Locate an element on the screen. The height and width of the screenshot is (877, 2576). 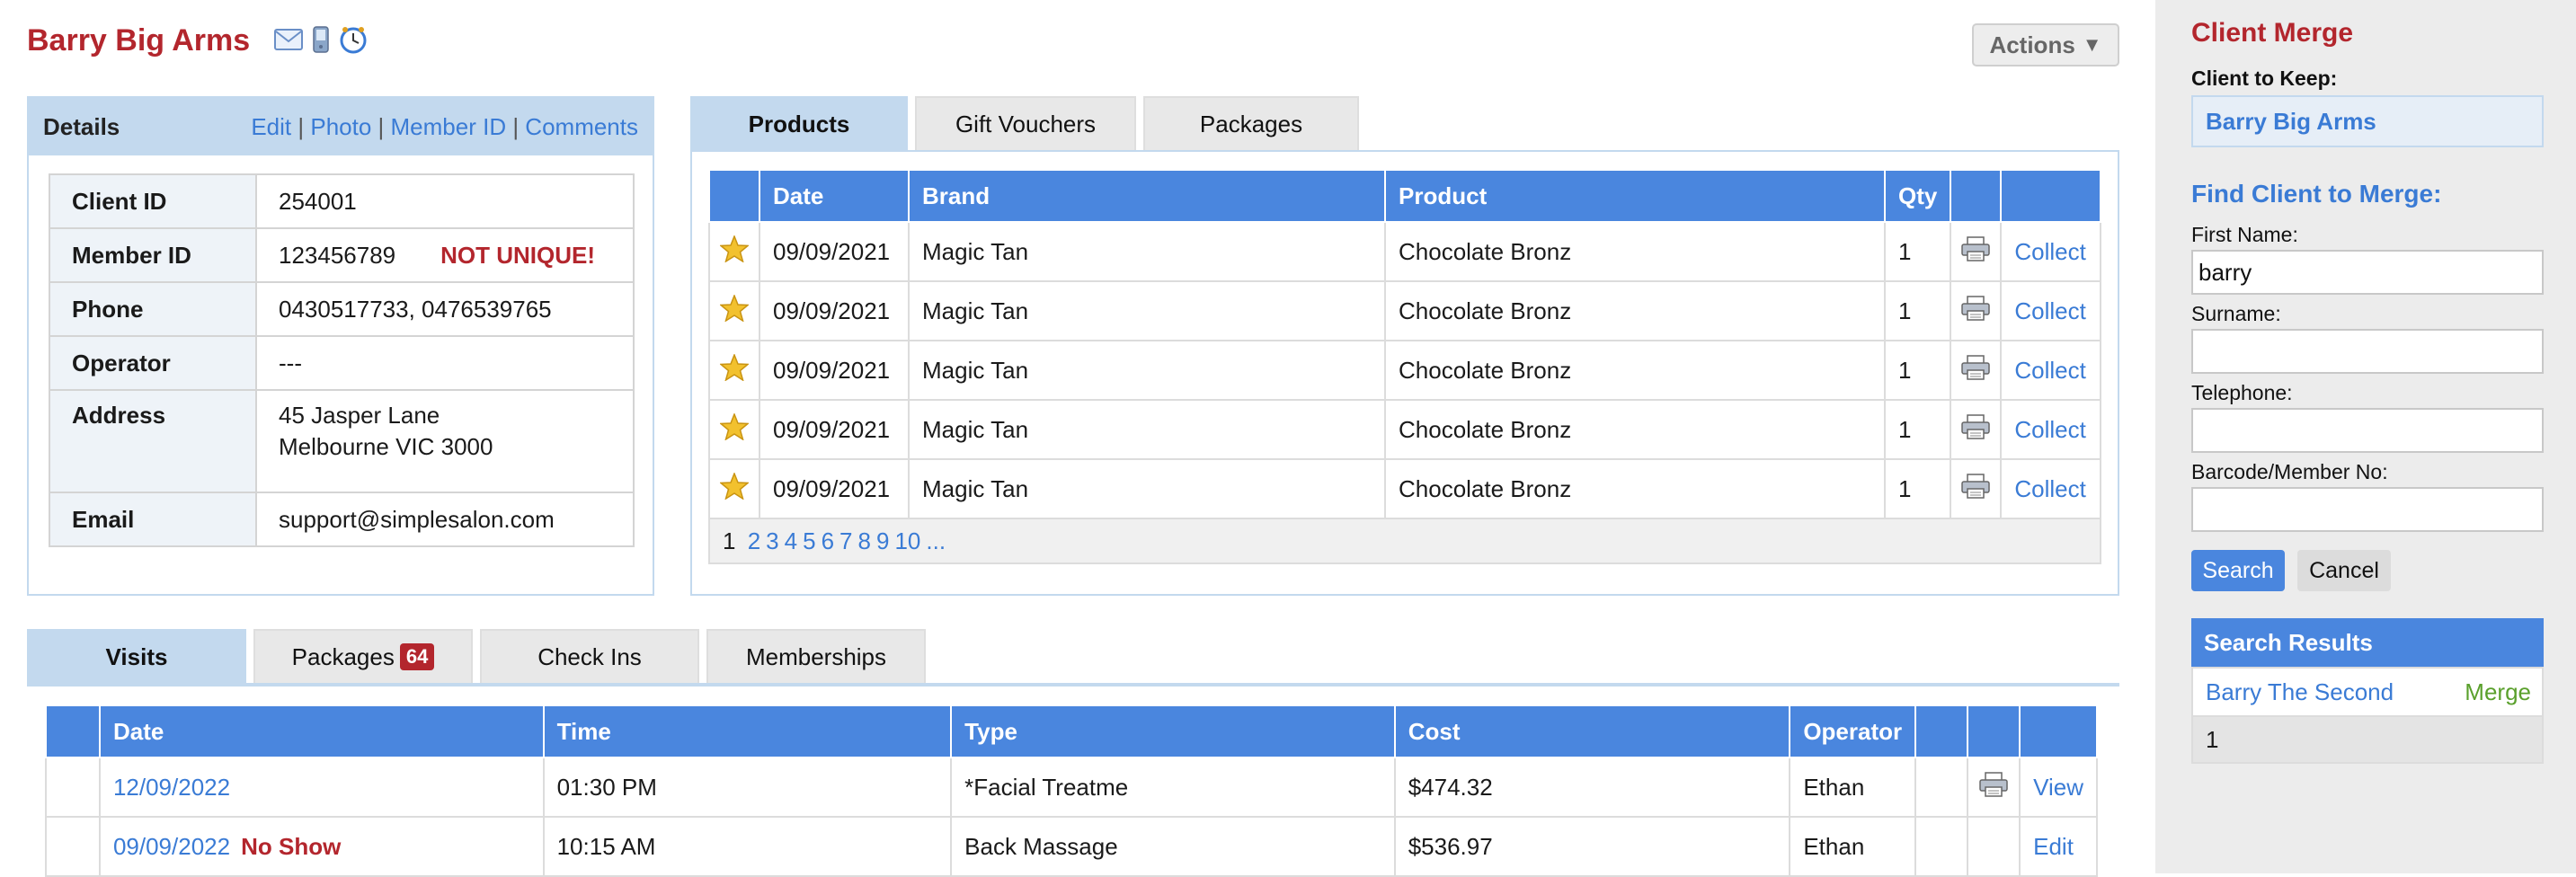
first-name-input is located at coordinates (2367, 272).